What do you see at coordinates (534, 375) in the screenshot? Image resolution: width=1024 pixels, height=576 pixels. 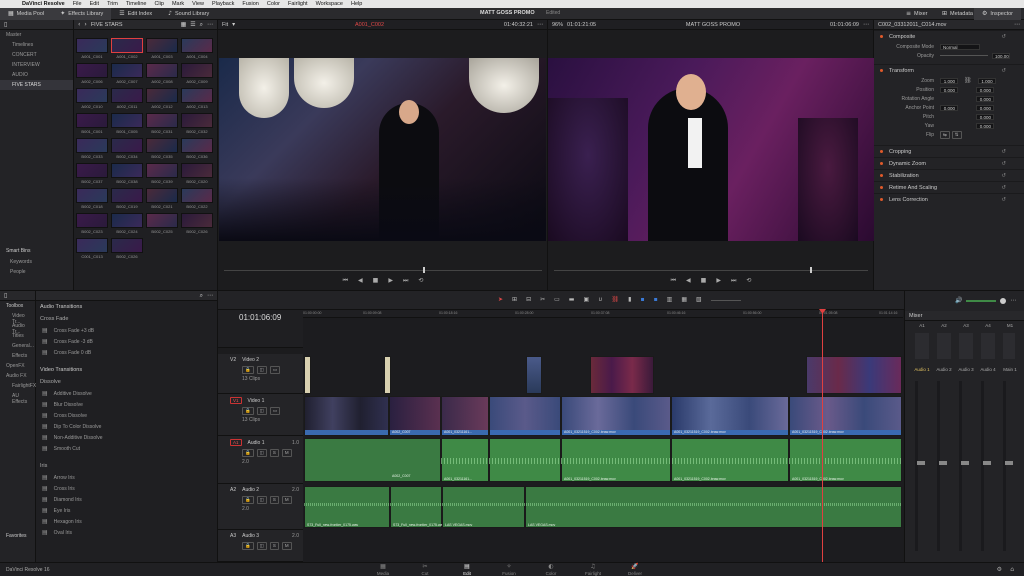 I see `v2-video-clip` at bounding box center [534, 375].